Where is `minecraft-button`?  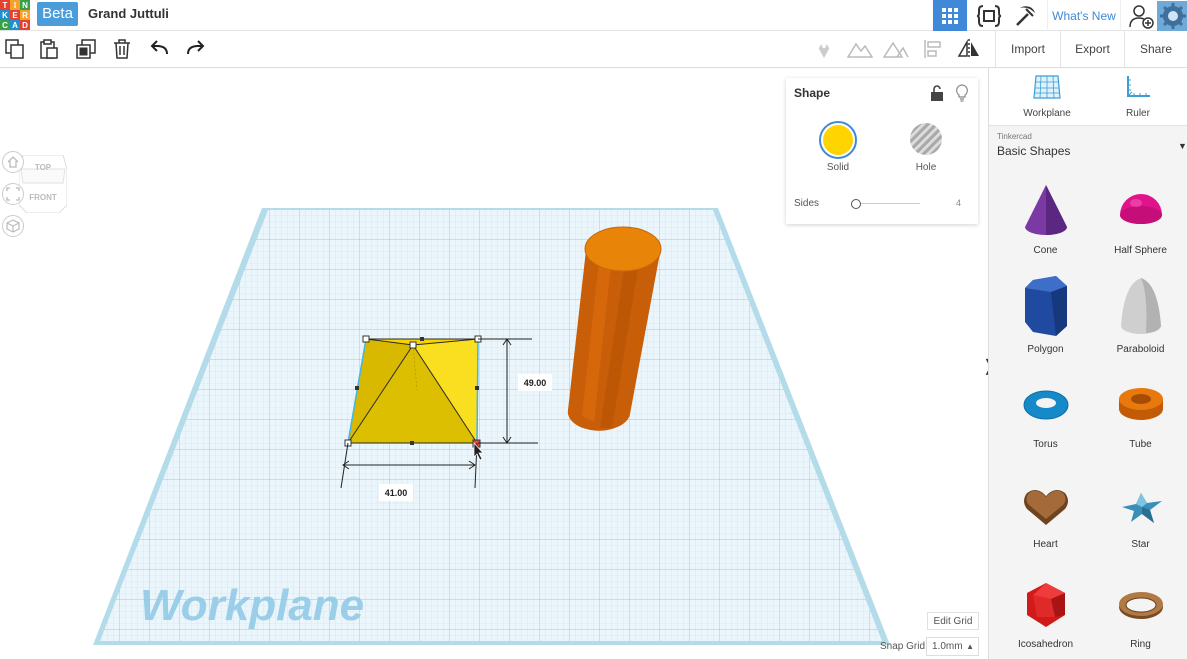 minecraft-button is located at coordinates (1026, 15).